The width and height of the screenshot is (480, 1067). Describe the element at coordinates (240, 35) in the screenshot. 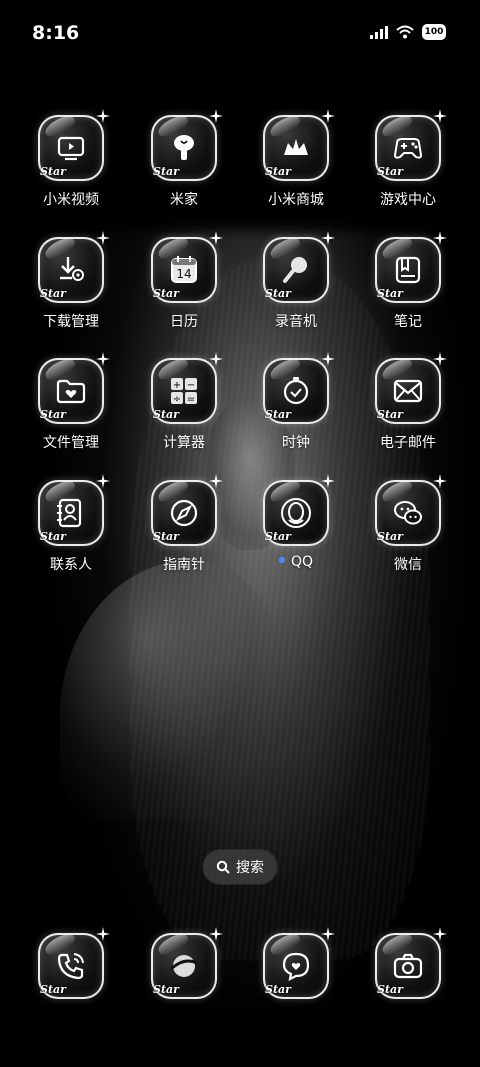

I see `status-bar: 8:16 100` at that location.